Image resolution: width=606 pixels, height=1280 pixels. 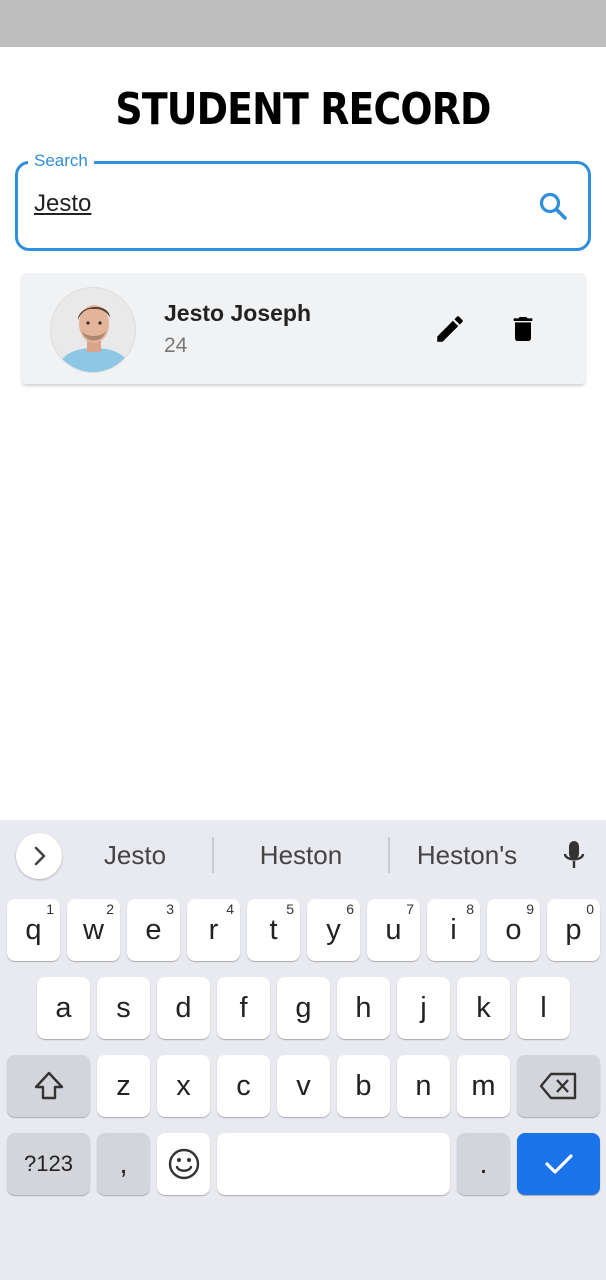 I want to click on key-m: m, so click(x=483, y=1086).